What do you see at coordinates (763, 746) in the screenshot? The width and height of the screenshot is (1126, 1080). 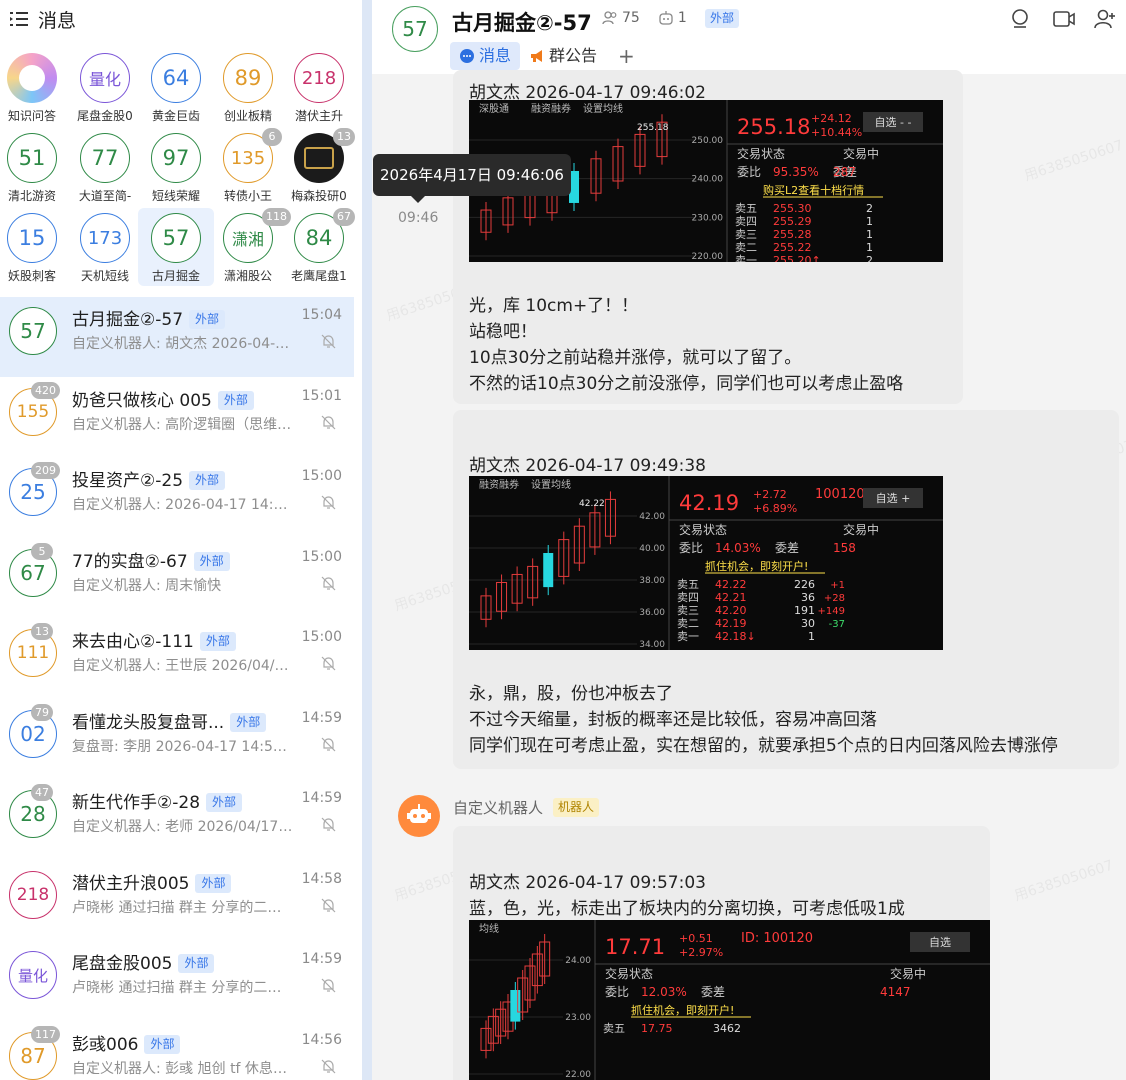 I see `message-line: 同学们现在可考虑止盈，实在想留的，就要承担5个点的日内回落风险去博涨停` at bounding box center [763, 746].